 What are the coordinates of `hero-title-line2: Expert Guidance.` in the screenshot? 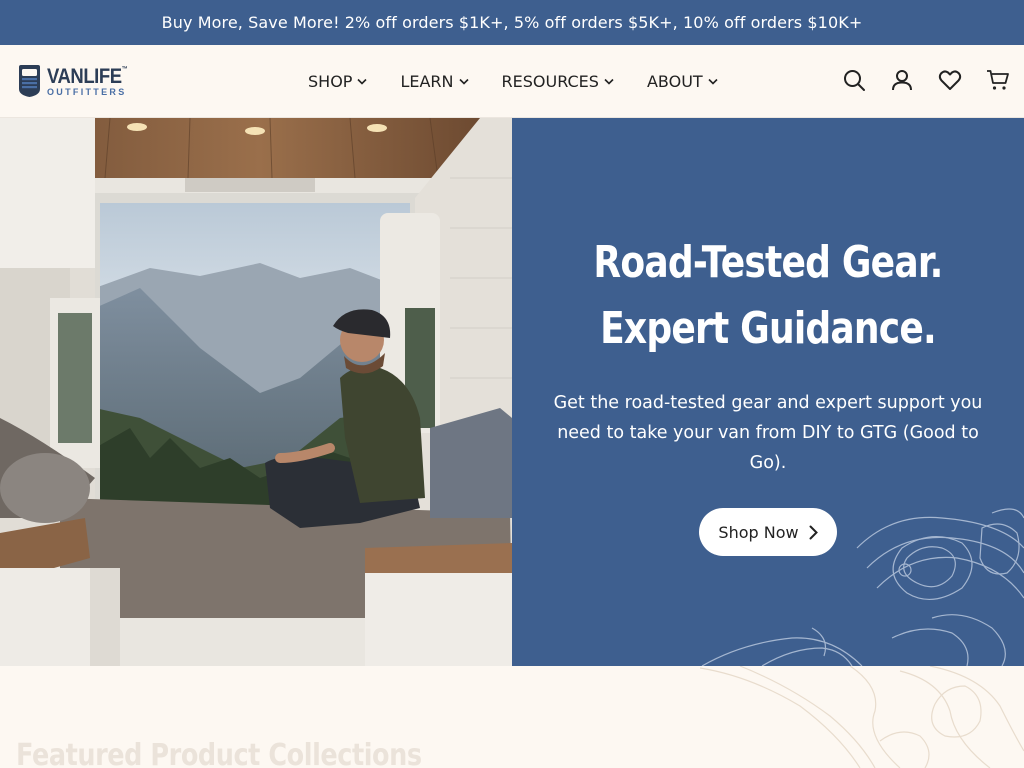 It's located at (768, 328).